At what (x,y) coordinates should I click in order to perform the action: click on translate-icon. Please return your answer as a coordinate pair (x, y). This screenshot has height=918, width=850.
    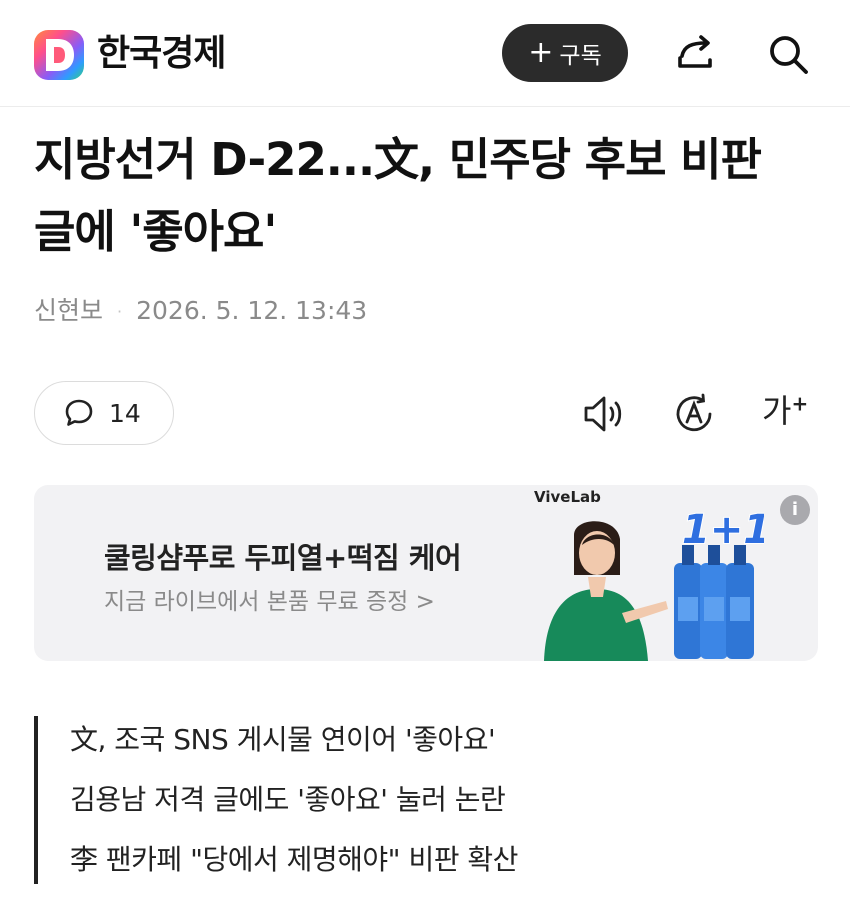
    Looking at the image, I should click on (694, 414).